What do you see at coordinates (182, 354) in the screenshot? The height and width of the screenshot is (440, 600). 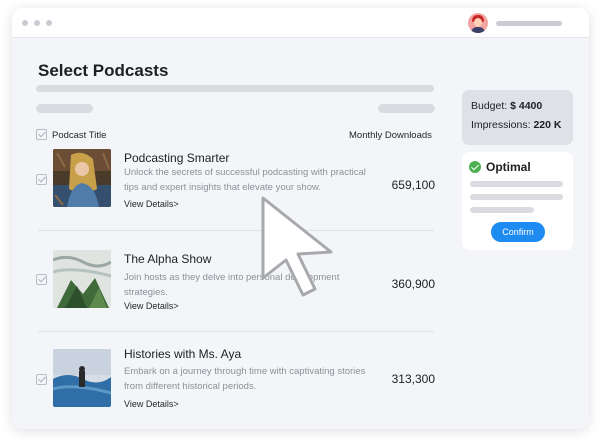 I see `podcast-title: Histories with Ms. Aya` at bounding box center [182, 354].